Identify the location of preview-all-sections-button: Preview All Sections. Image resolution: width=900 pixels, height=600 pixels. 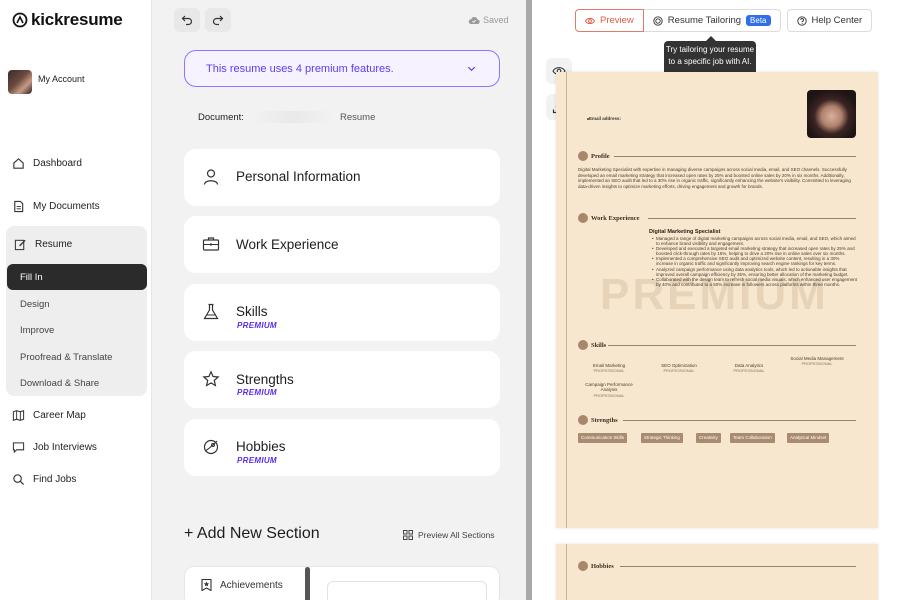
(449, 535).